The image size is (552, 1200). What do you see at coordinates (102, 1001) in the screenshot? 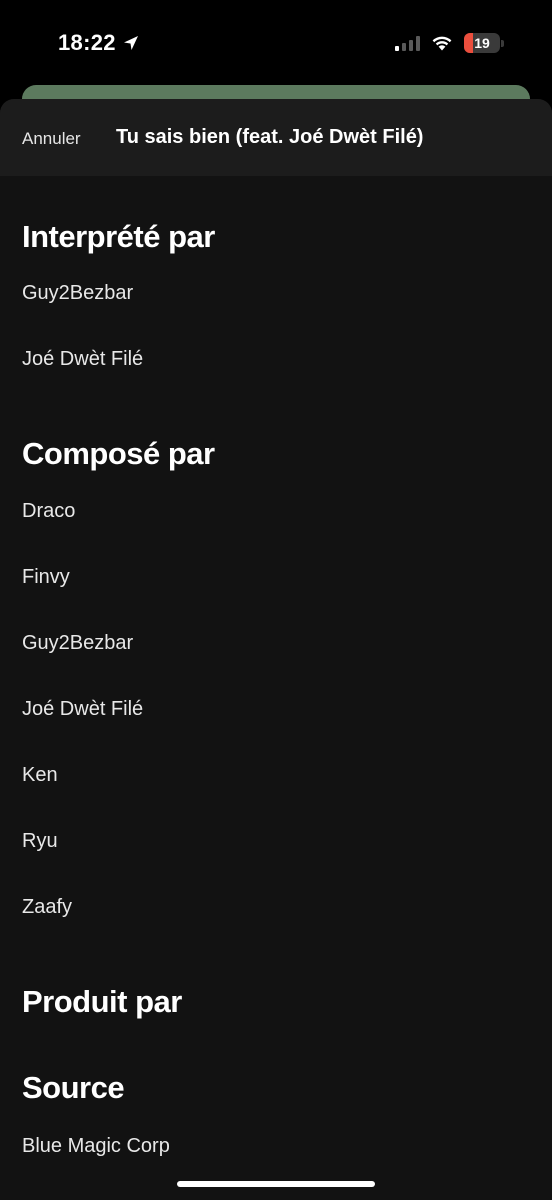
I see `section-title-produced: Produit par` at bounding box center [102, 1001].